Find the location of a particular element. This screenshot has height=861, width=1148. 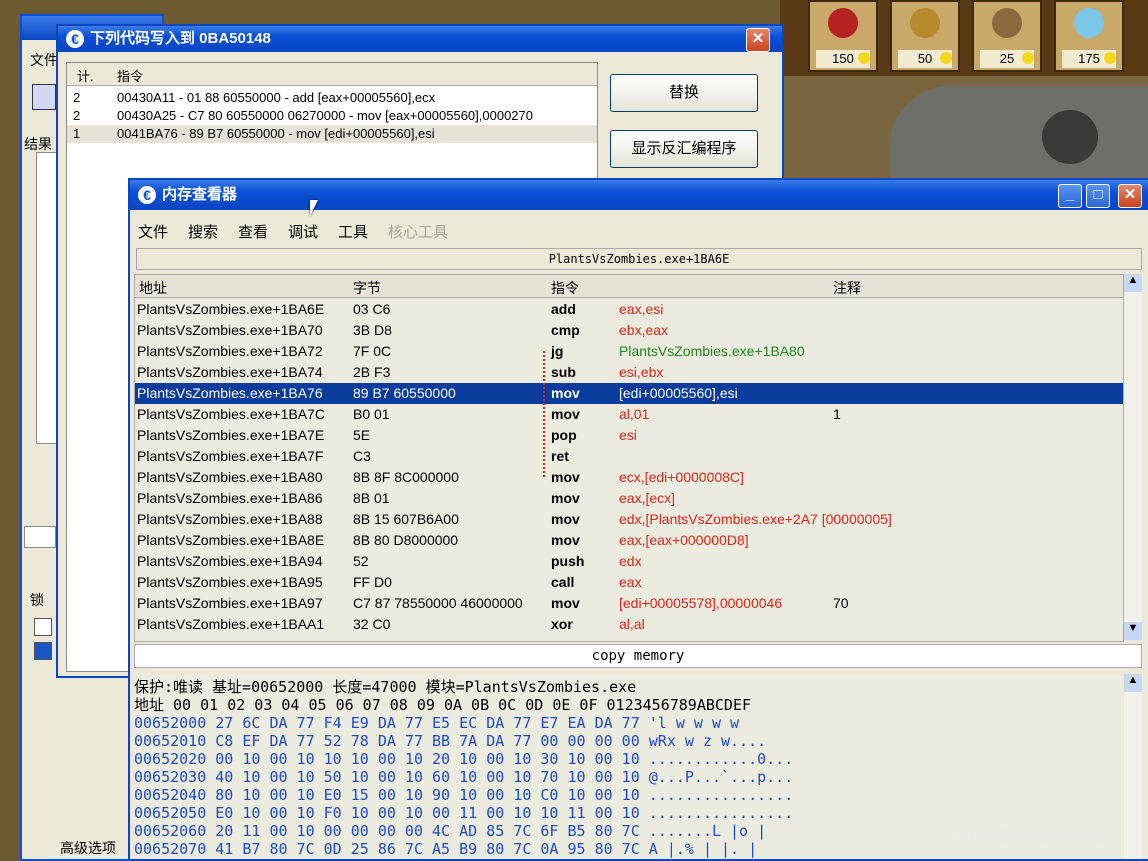

disasm-row: PlantsVsZombies.exe+1BA70 3B D8 cmp ebx,eax is located at coordinates (629, 330).